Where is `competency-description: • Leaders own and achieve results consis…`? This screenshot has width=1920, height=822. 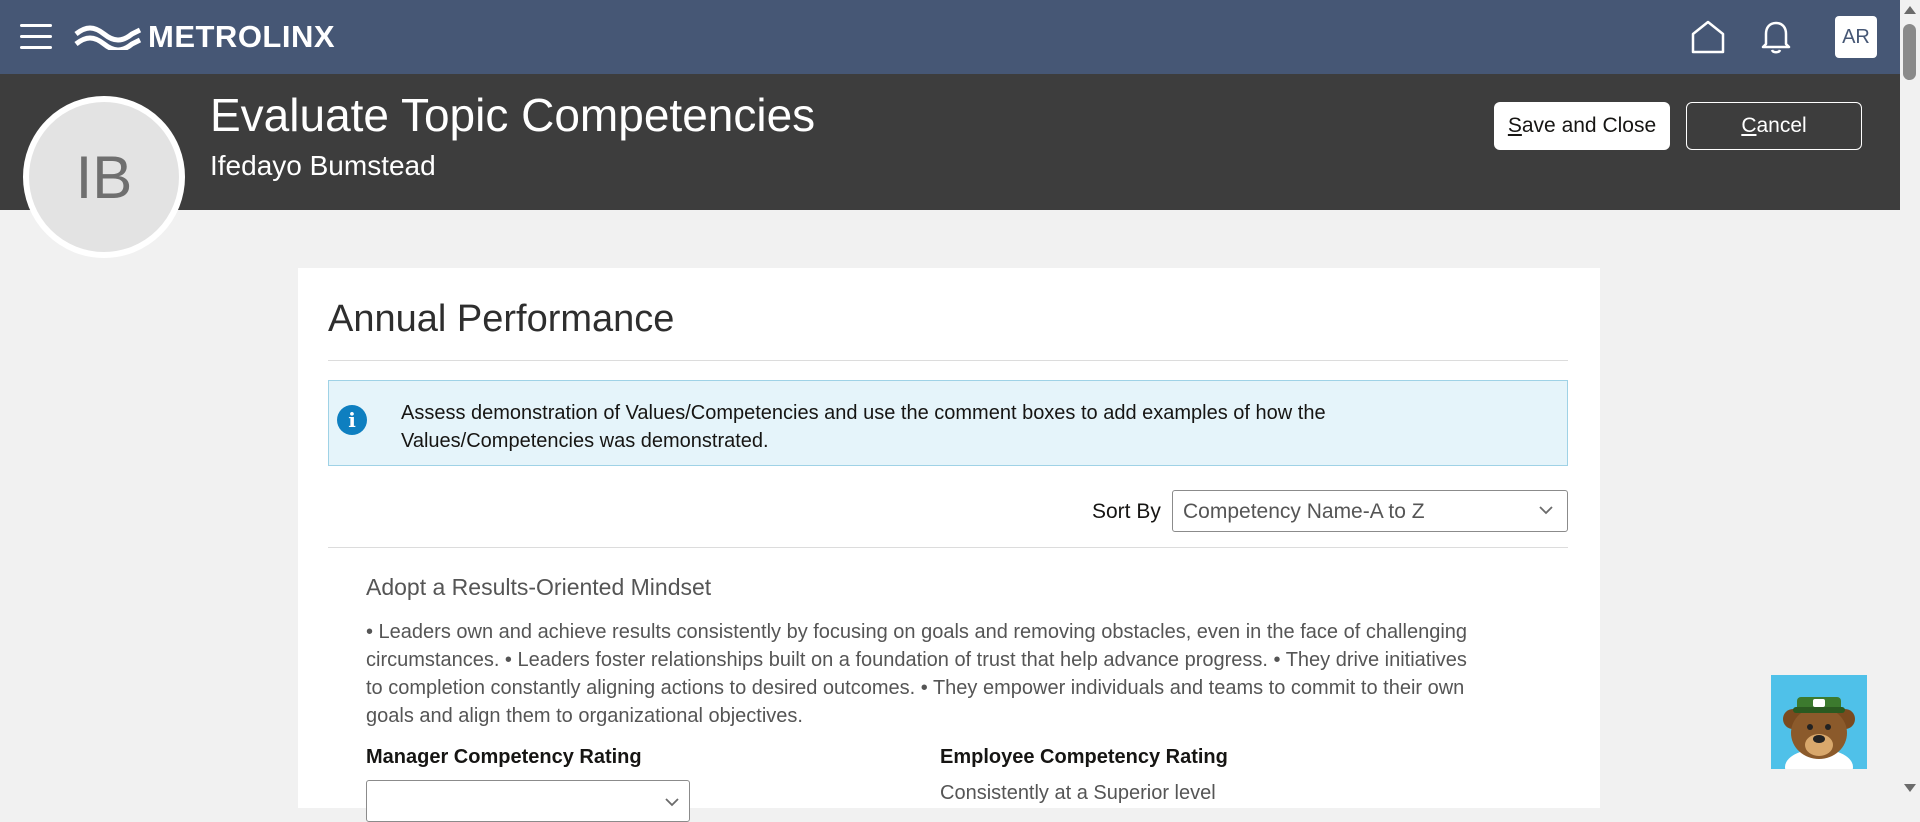 competency-description: • Leaders own and achieve results consis… is located at coordinates (917, 674).